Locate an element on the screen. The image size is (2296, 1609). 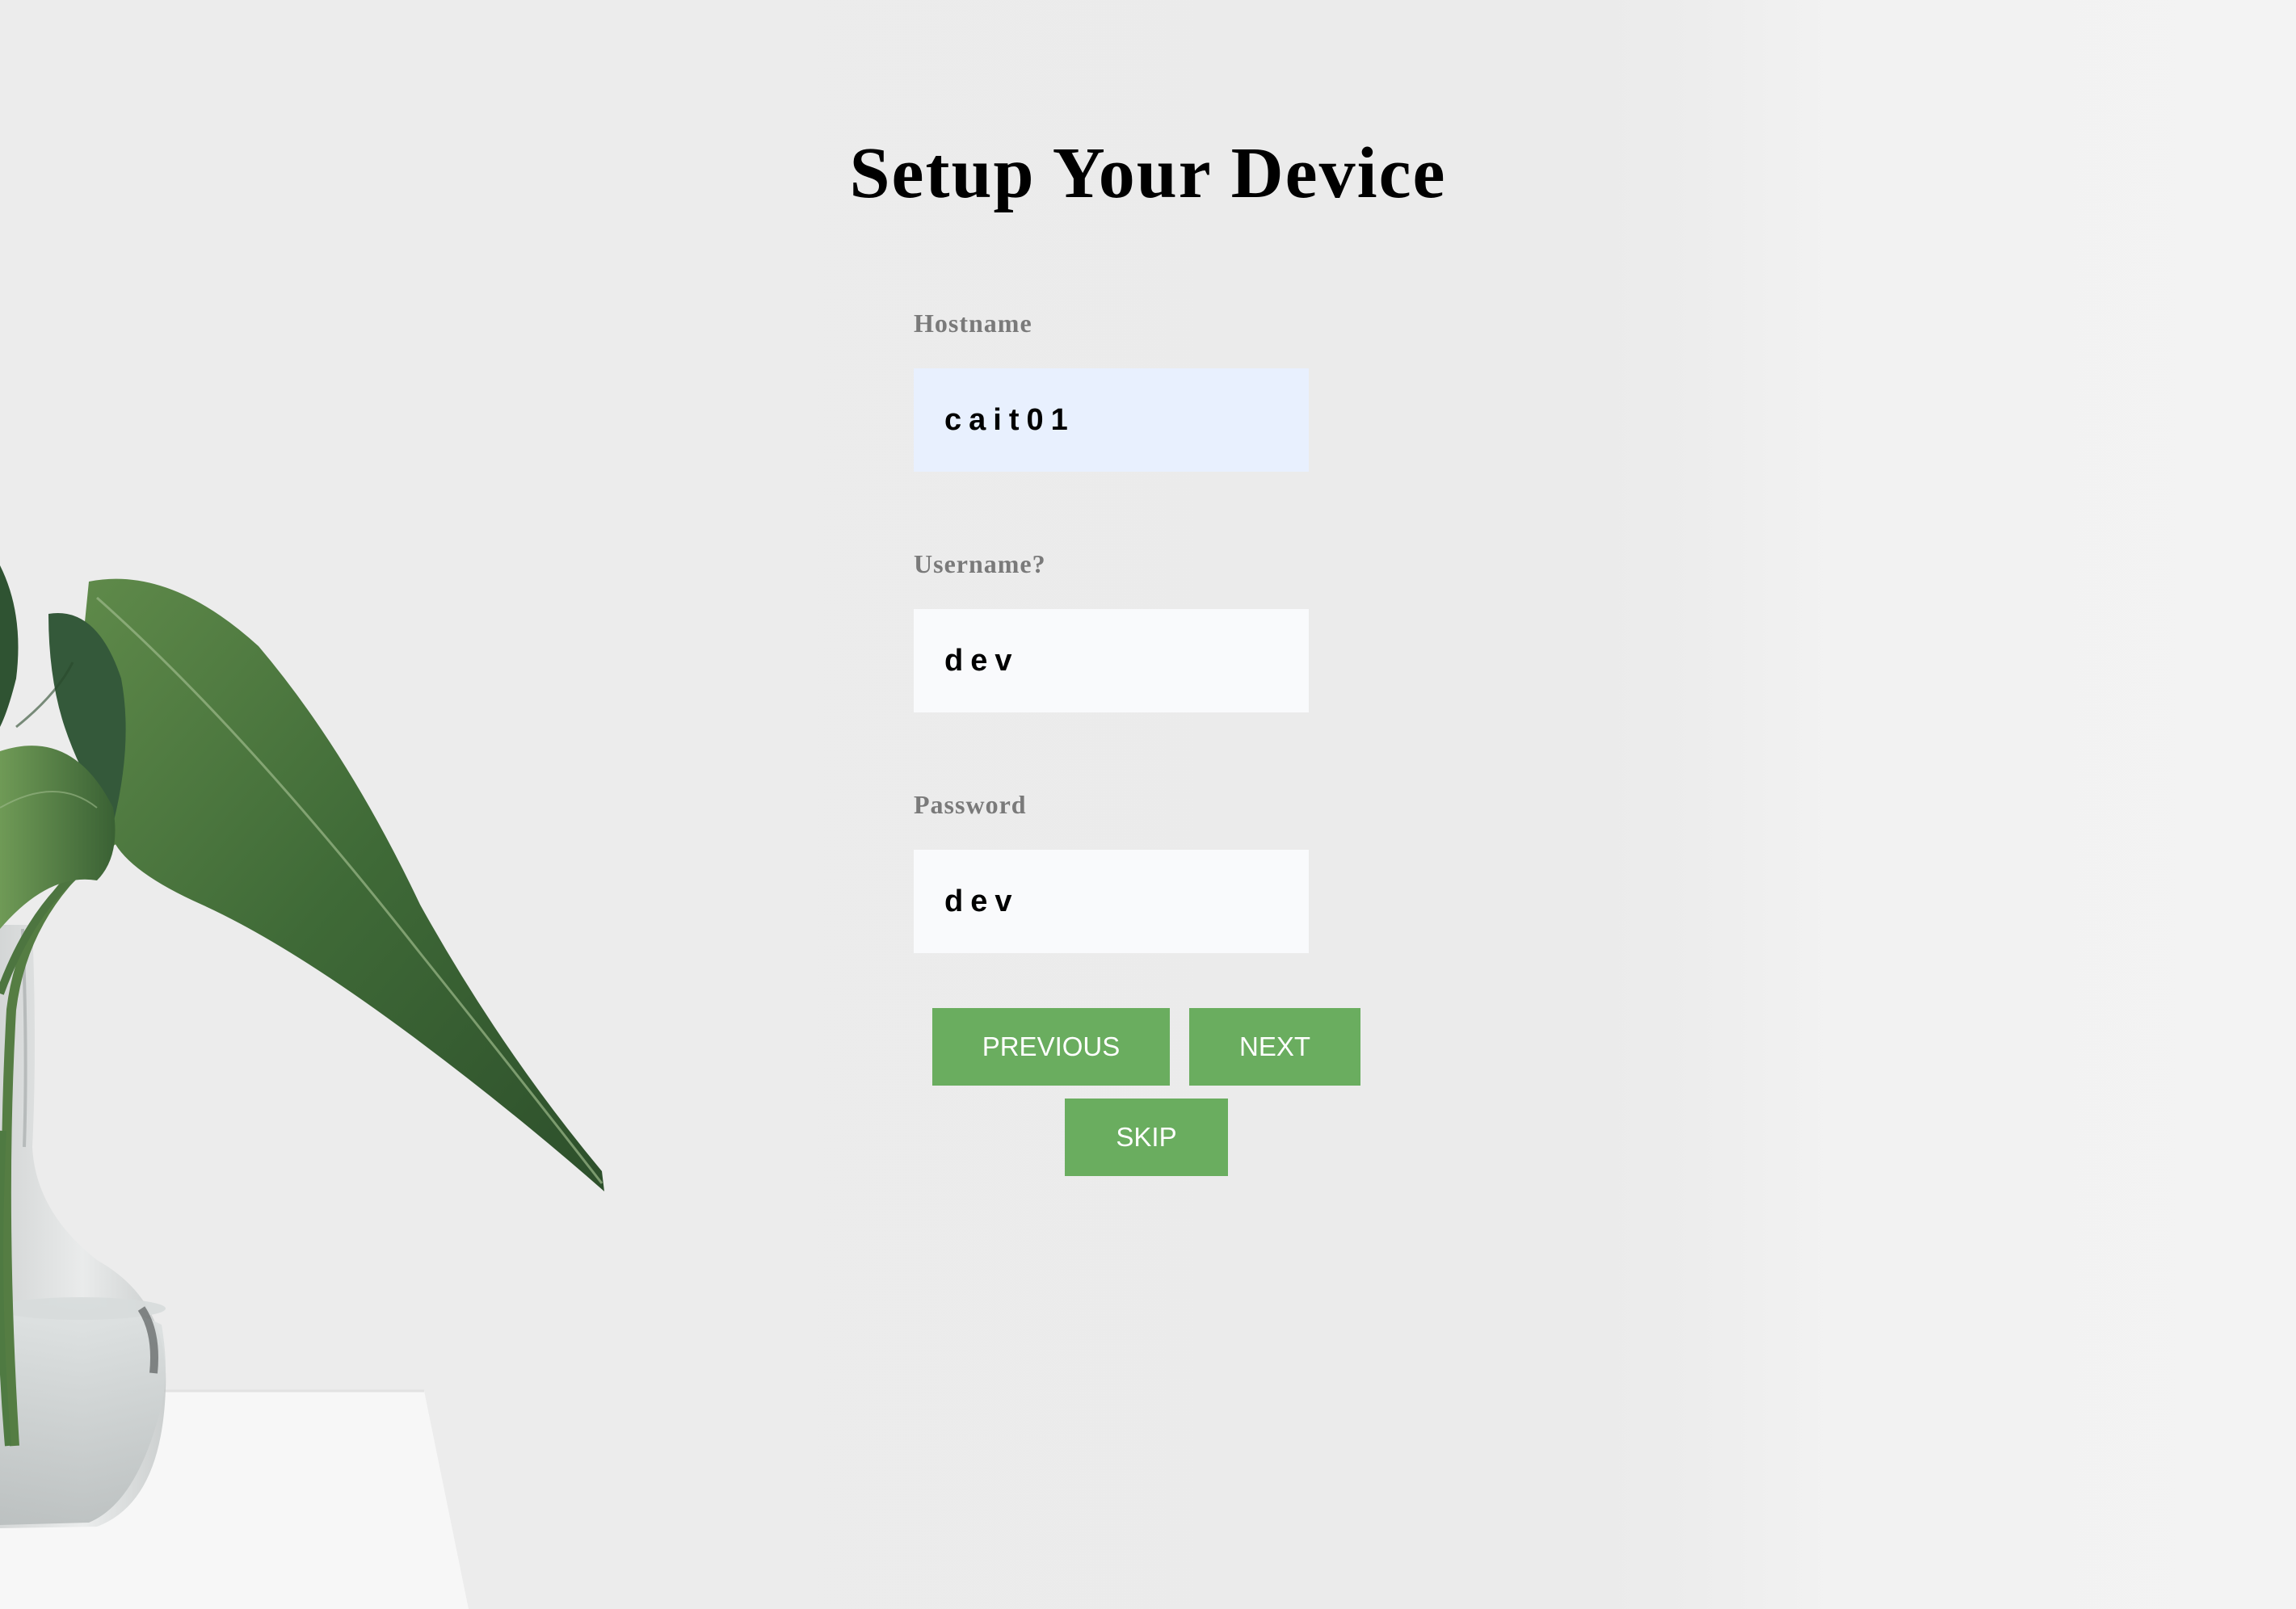
next-button: NEXT is located at coordinates (1274, 1047).